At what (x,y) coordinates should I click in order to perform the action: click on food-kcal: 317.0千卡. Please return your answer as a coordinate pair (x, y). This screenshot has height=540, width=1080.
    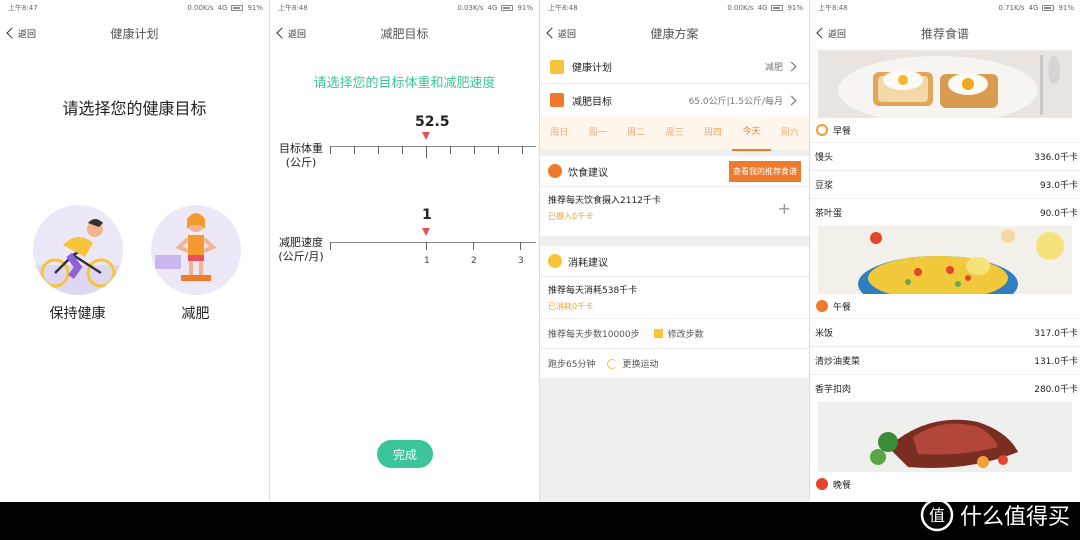
    Looking at the image, I should click on (1056, 334).